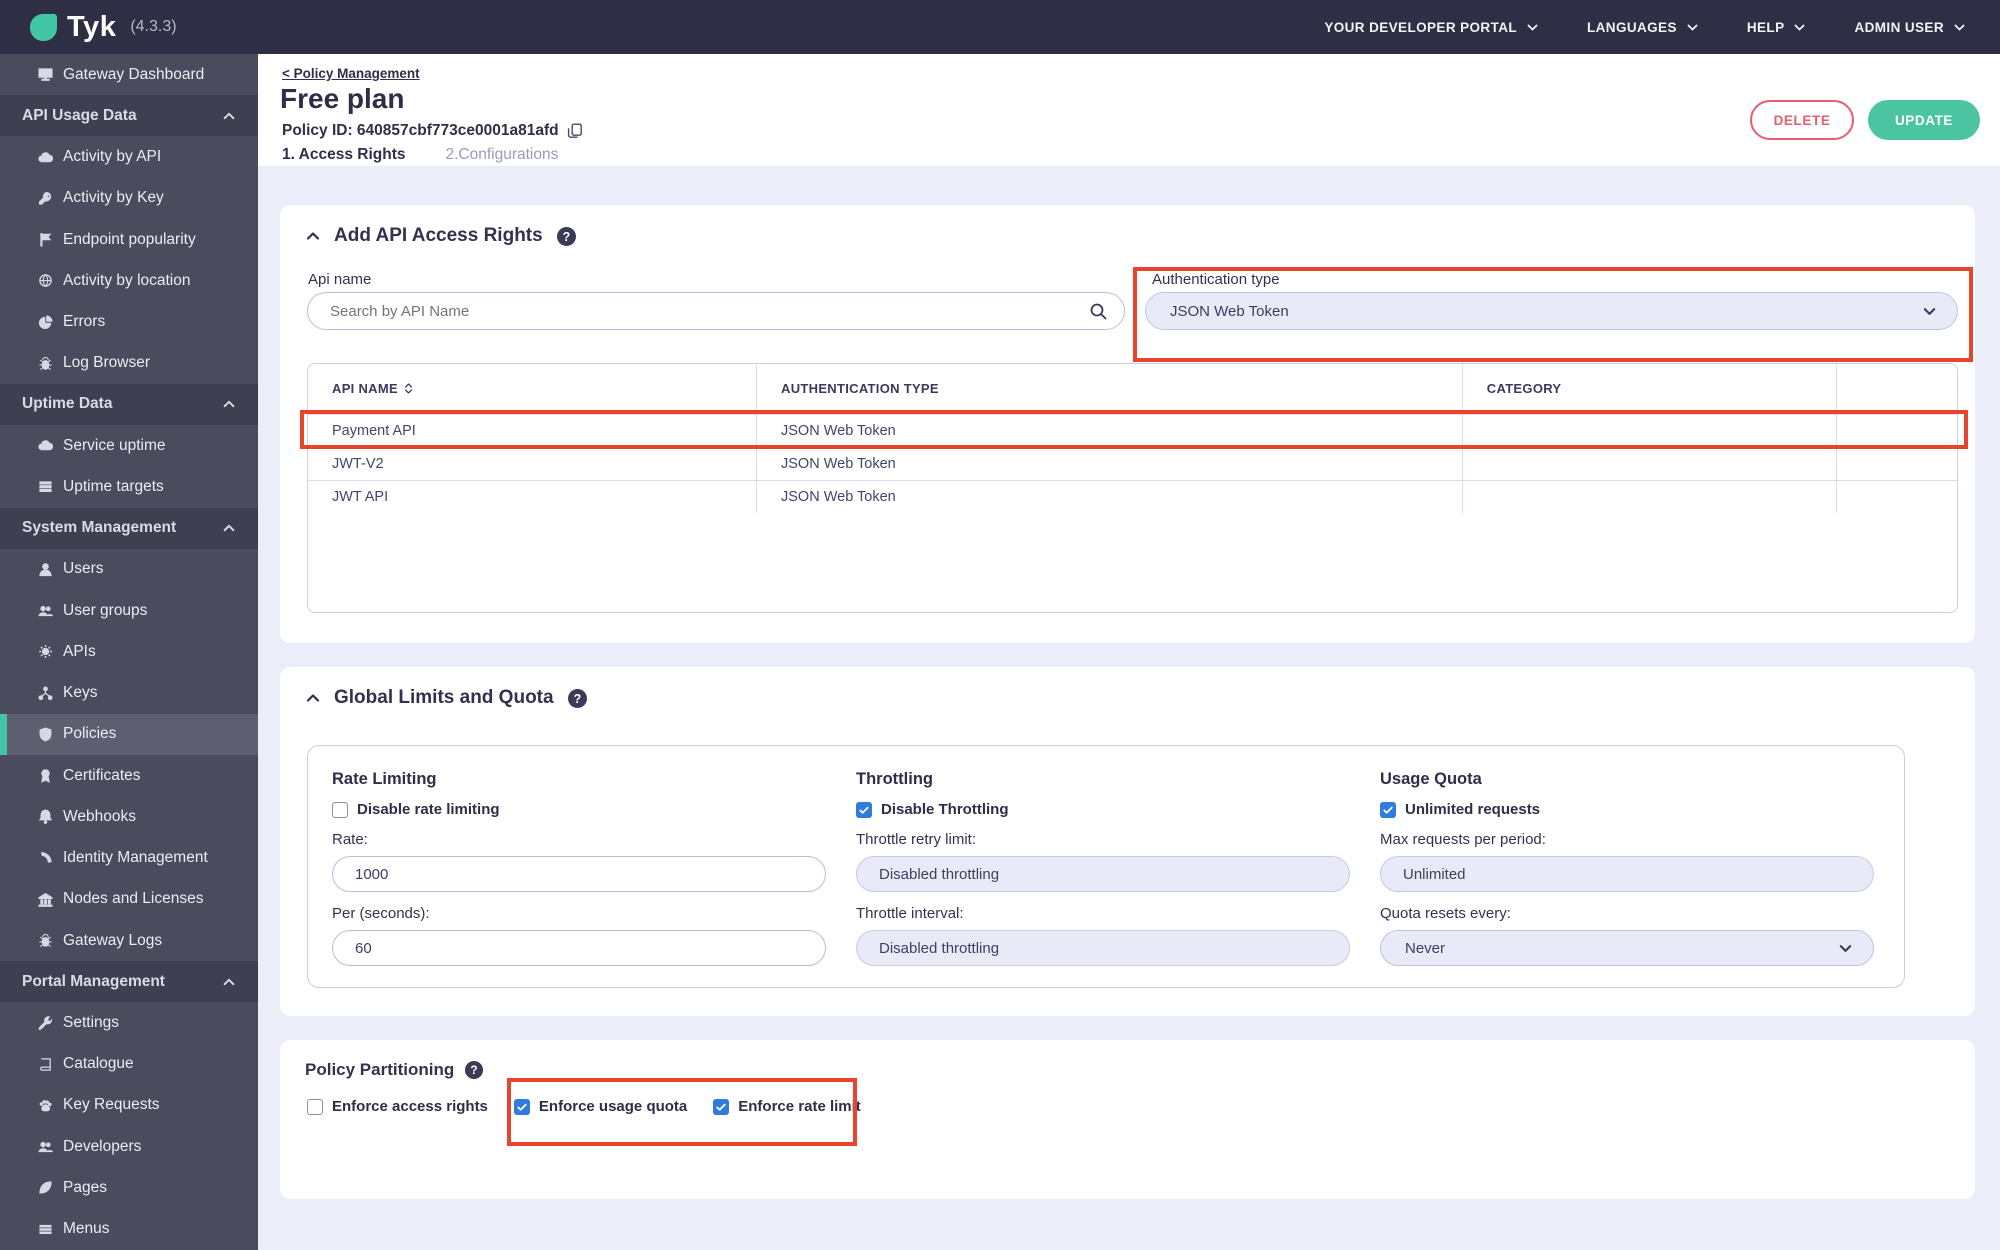  I want to click on sidebar-section-api-usage-data: API Usage Data, so click(129, 116).